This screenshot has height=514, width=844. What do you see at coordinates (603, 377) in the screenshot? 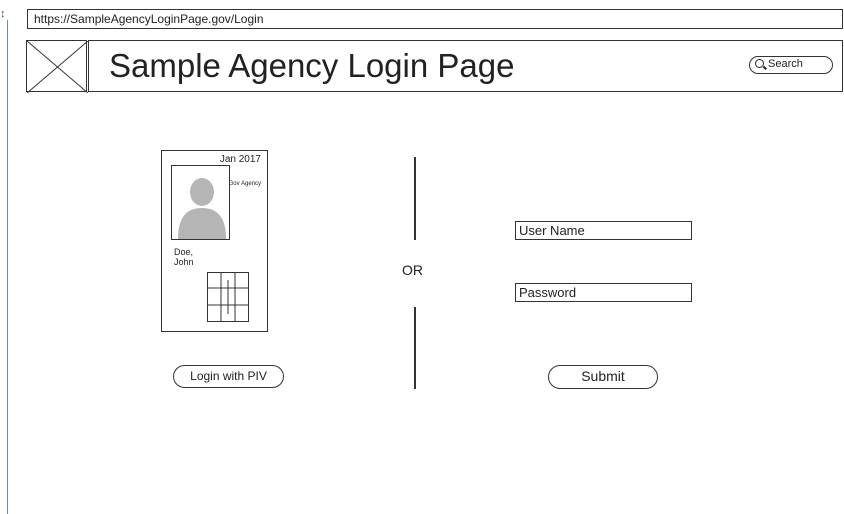
I see `submit-button: Submit` at bounding box center [603, 377].